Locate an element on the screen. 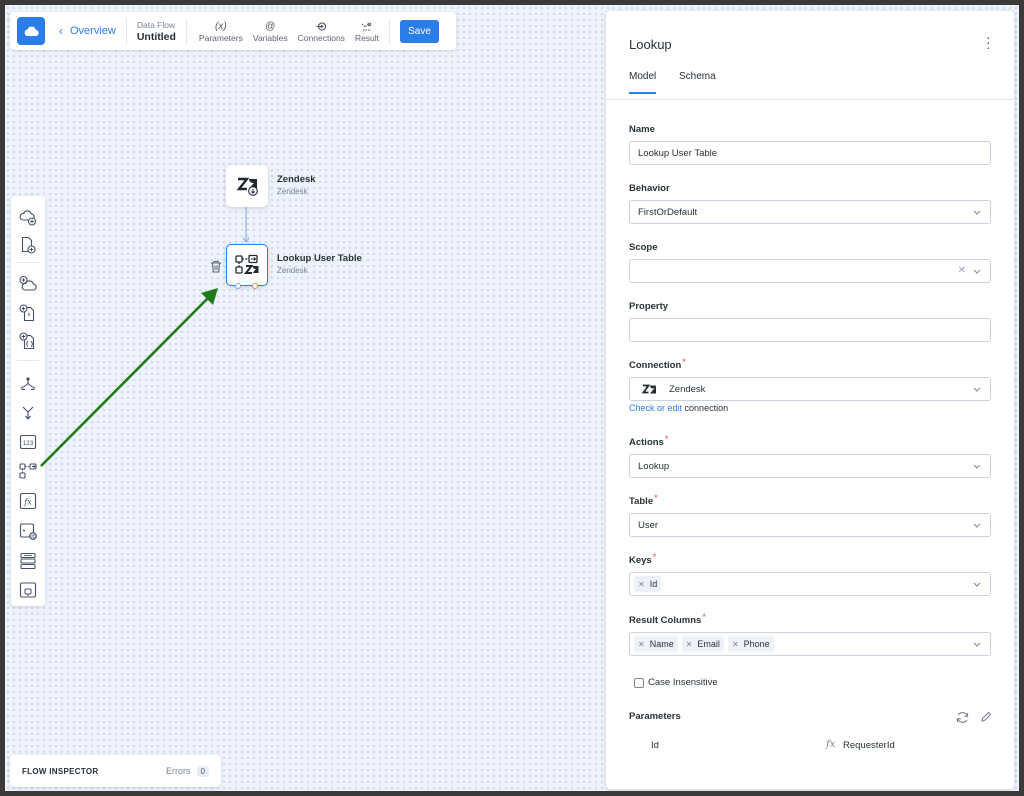 The width and height of the screenshot is (1024, 796). table-value: User is located at coordinates (648, 525).